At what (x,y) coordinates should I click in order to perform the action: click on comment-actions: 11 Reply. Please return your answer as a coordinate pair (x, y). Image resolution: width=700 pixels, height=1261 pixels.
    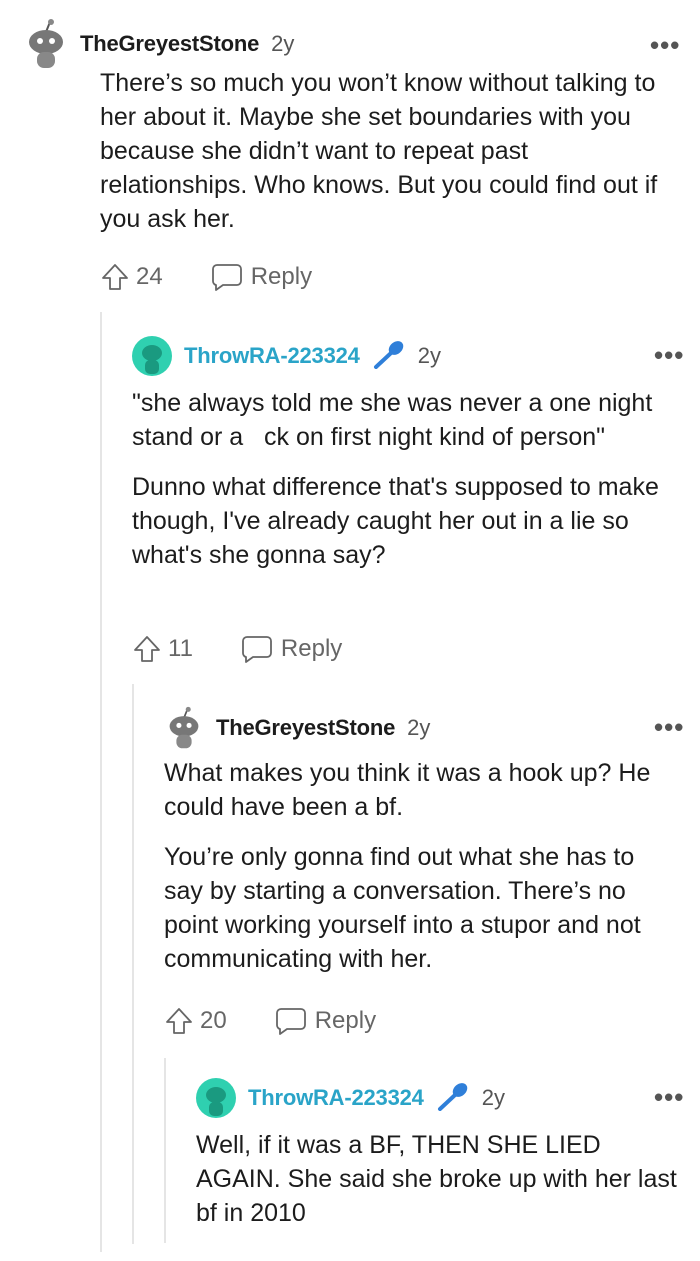
    Looking at the image, I should click on (237, 649).